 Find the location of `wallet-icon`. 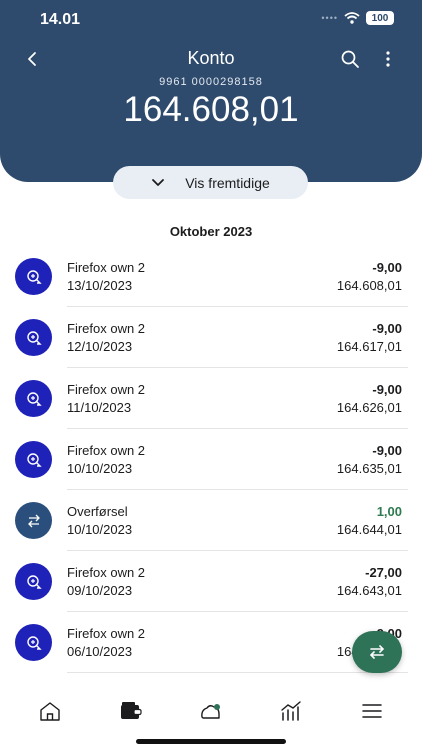

wallet-icon is located at coordinates (131, 710).